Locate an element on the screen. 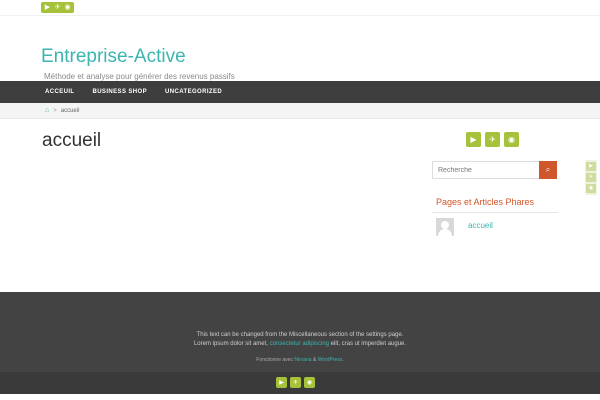  avatar-body-shape is located at coordinates (445, 232).